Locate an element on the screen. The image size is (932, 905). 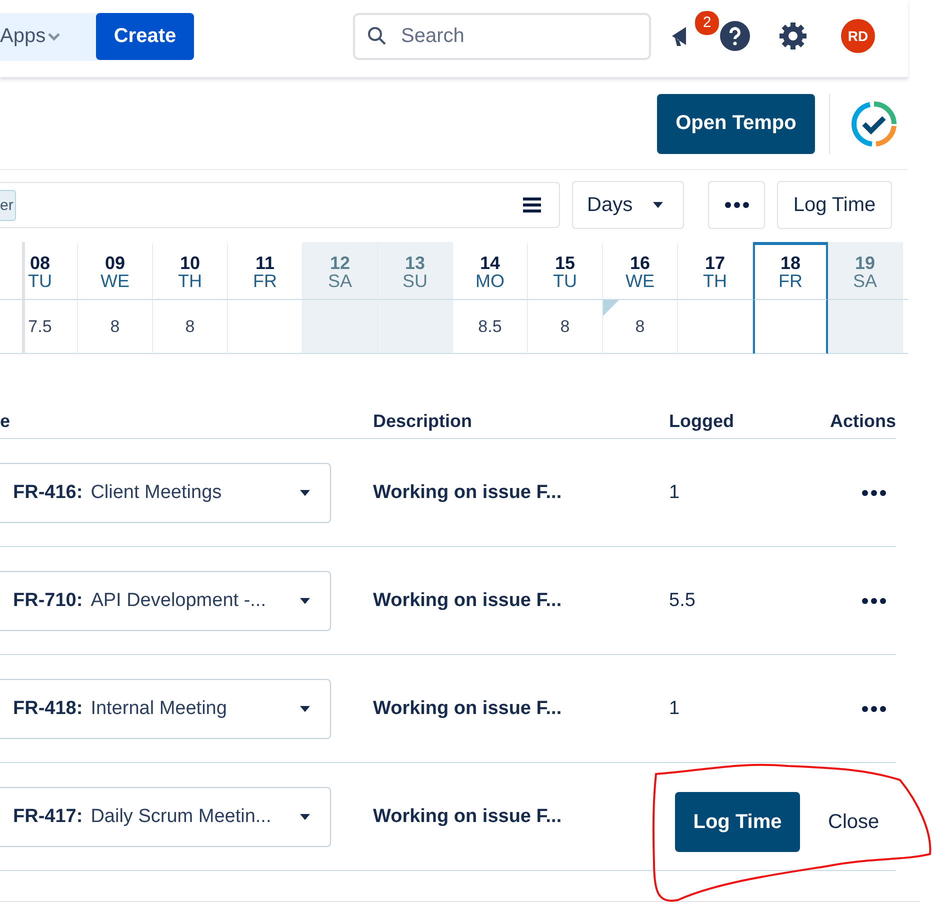
apps-menu-button: Apps is located at coordinates (50, 36).